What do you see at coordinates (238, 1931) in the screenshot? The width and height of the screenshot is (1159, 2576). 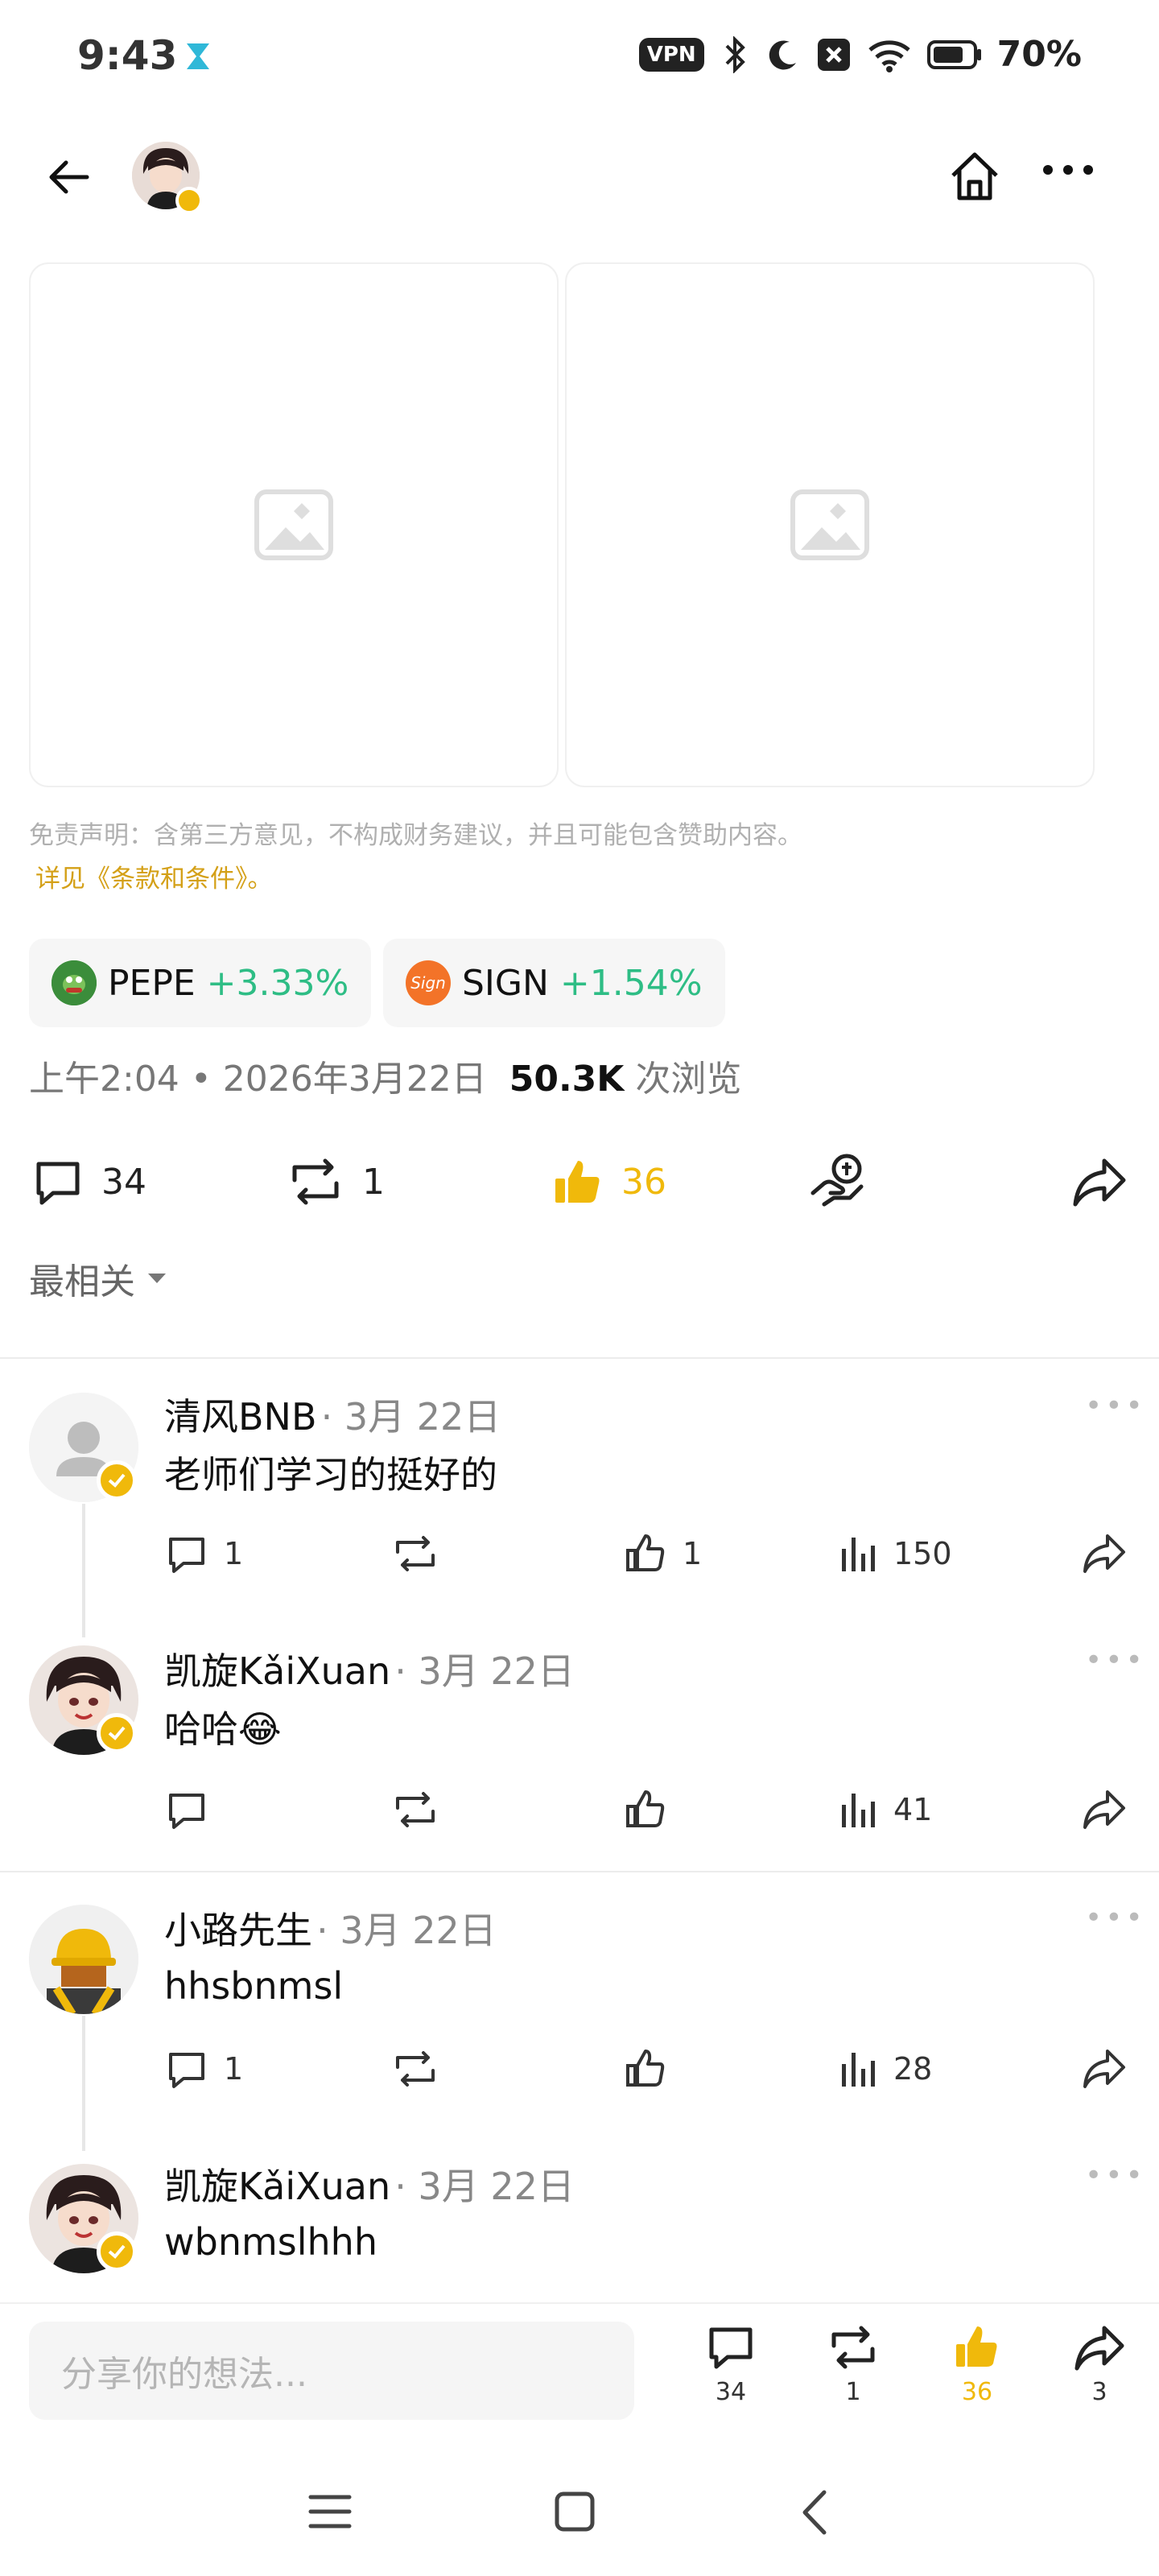 I see `comment-author: 小路先生` at bounding box center [238, 1931].